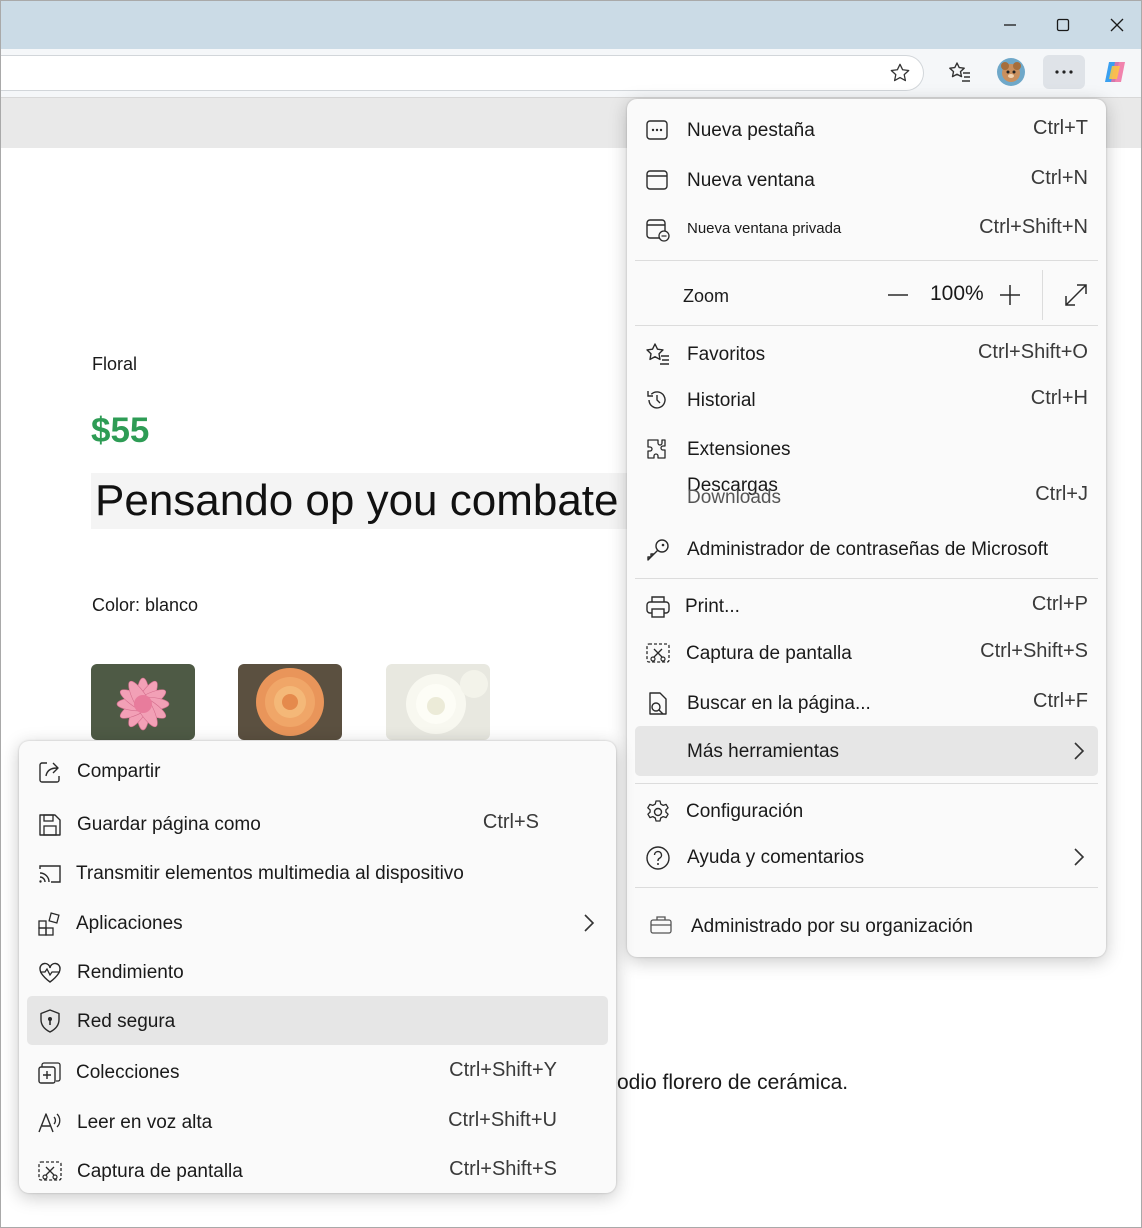 The width and height of the screenshot is (1142, 1228). Describe the element at coordinates (503, 1070) in the screenshot. I see `menu-item-shortcut: Ctrl+Shift+Y` at that location.